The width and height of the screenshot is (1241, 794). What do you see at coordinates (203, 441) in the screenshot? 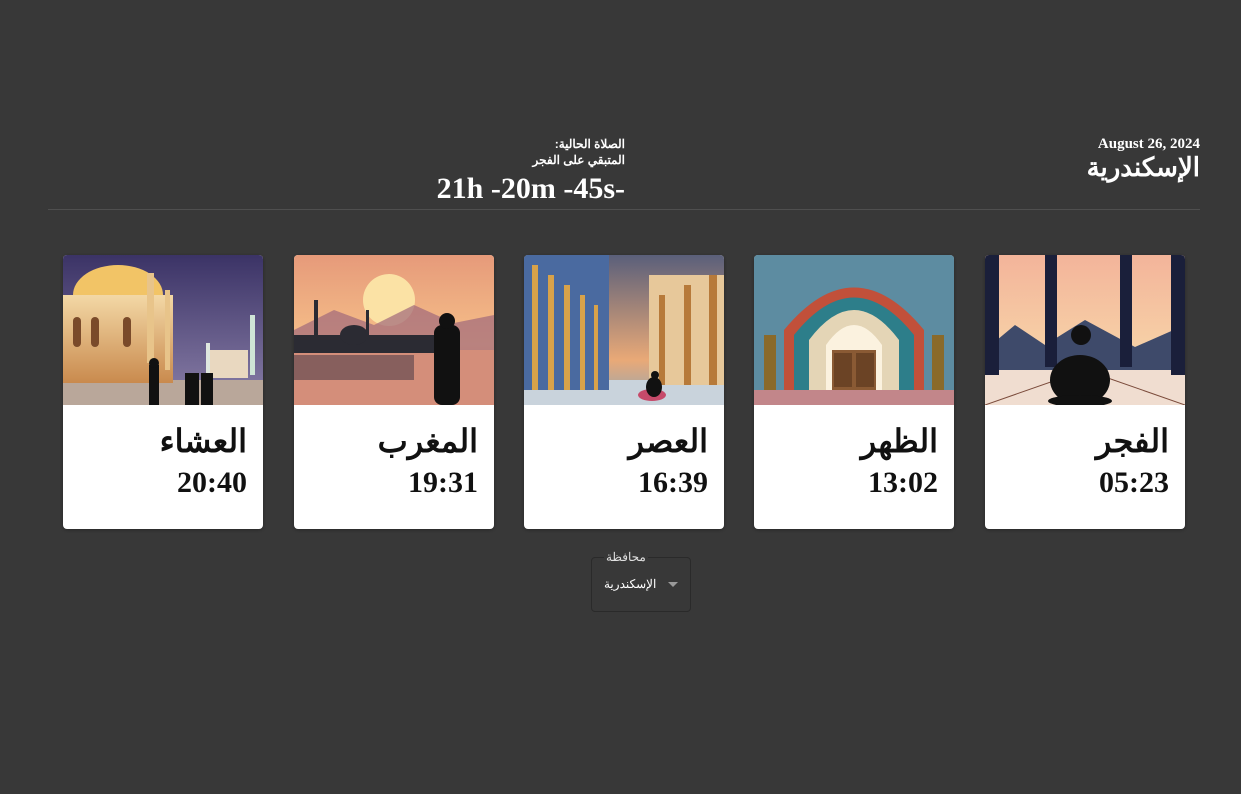
I see `prayer-name: العشاء` at bounding box center [203, 441].